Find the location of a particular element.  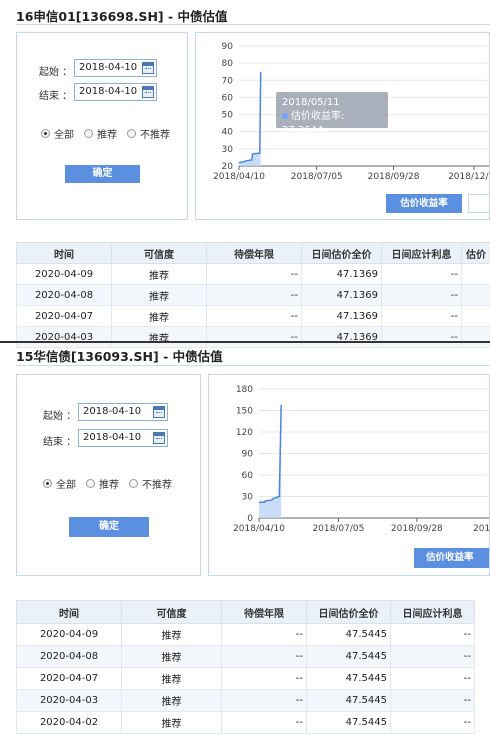

cell-time: 2020-04-08 is located at coordinates (69, 657).